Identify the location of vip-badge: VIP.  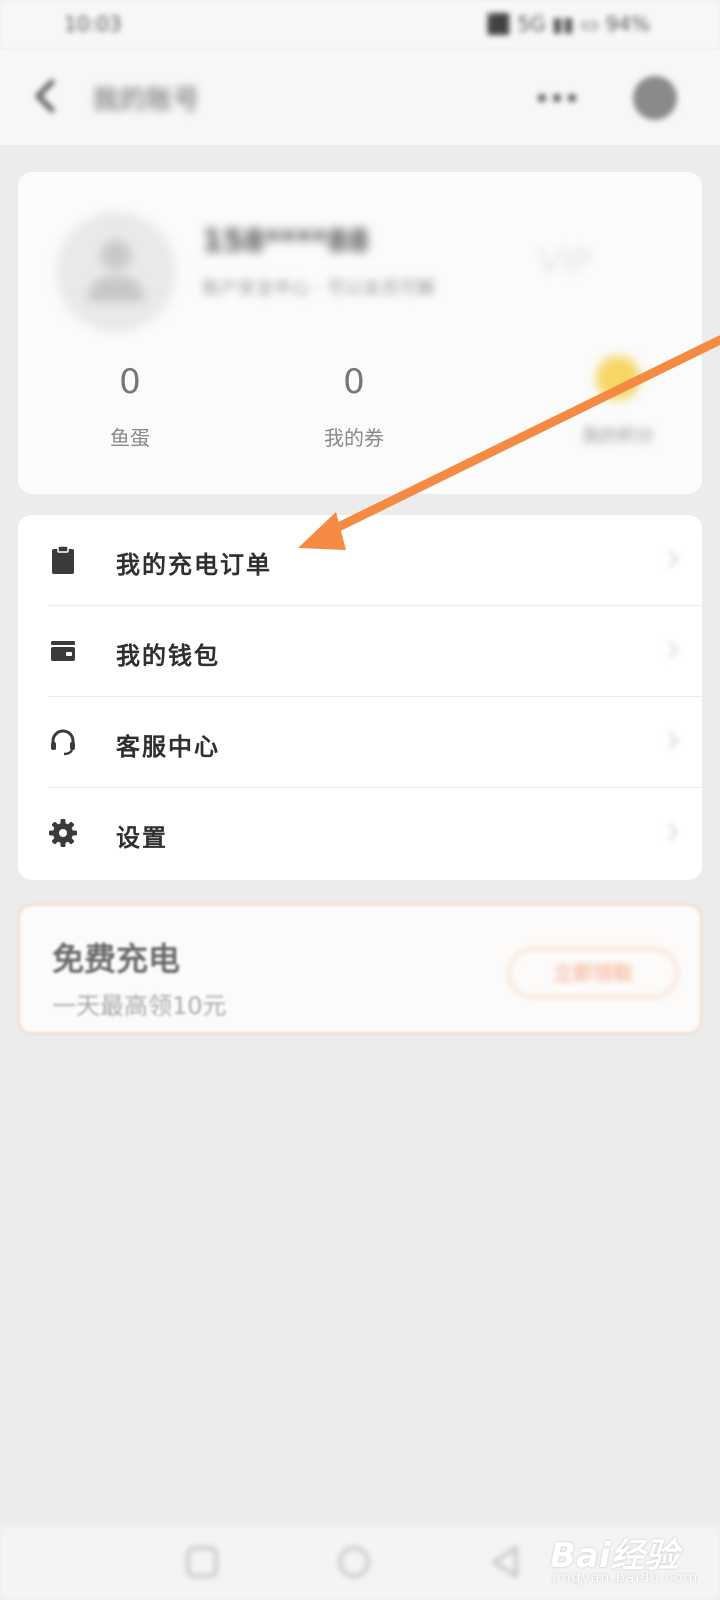
(565, 262).